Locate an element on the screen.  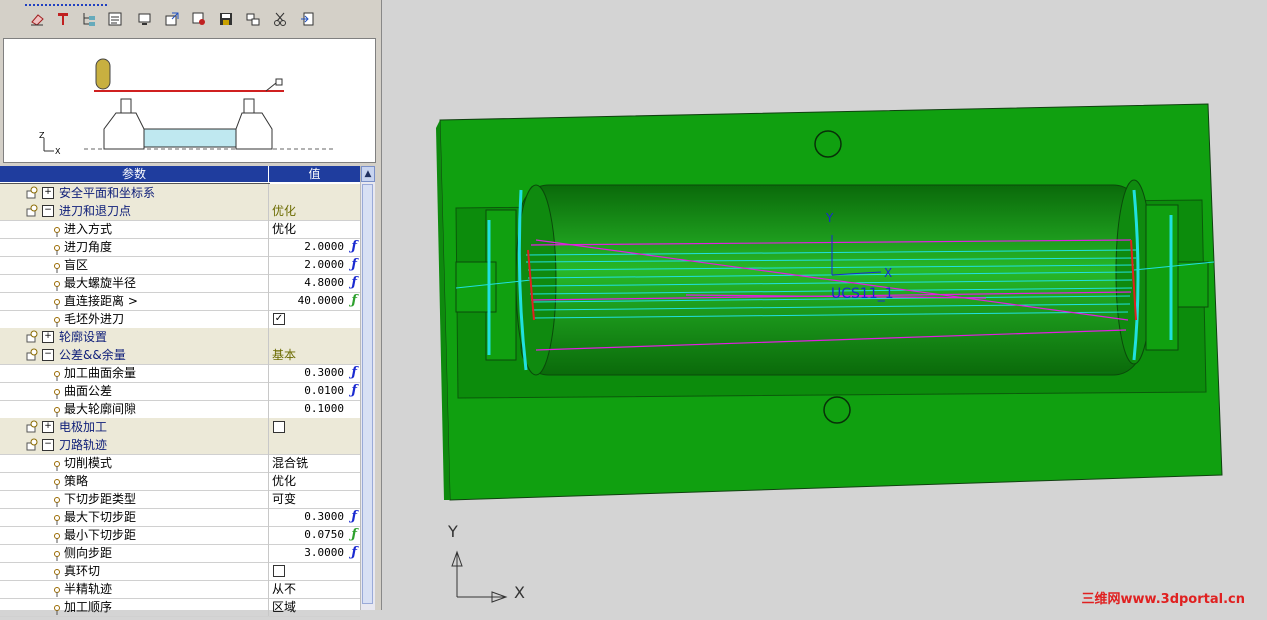
param-row: 切削模式 混合铣 is located at coordinates (180, 463).